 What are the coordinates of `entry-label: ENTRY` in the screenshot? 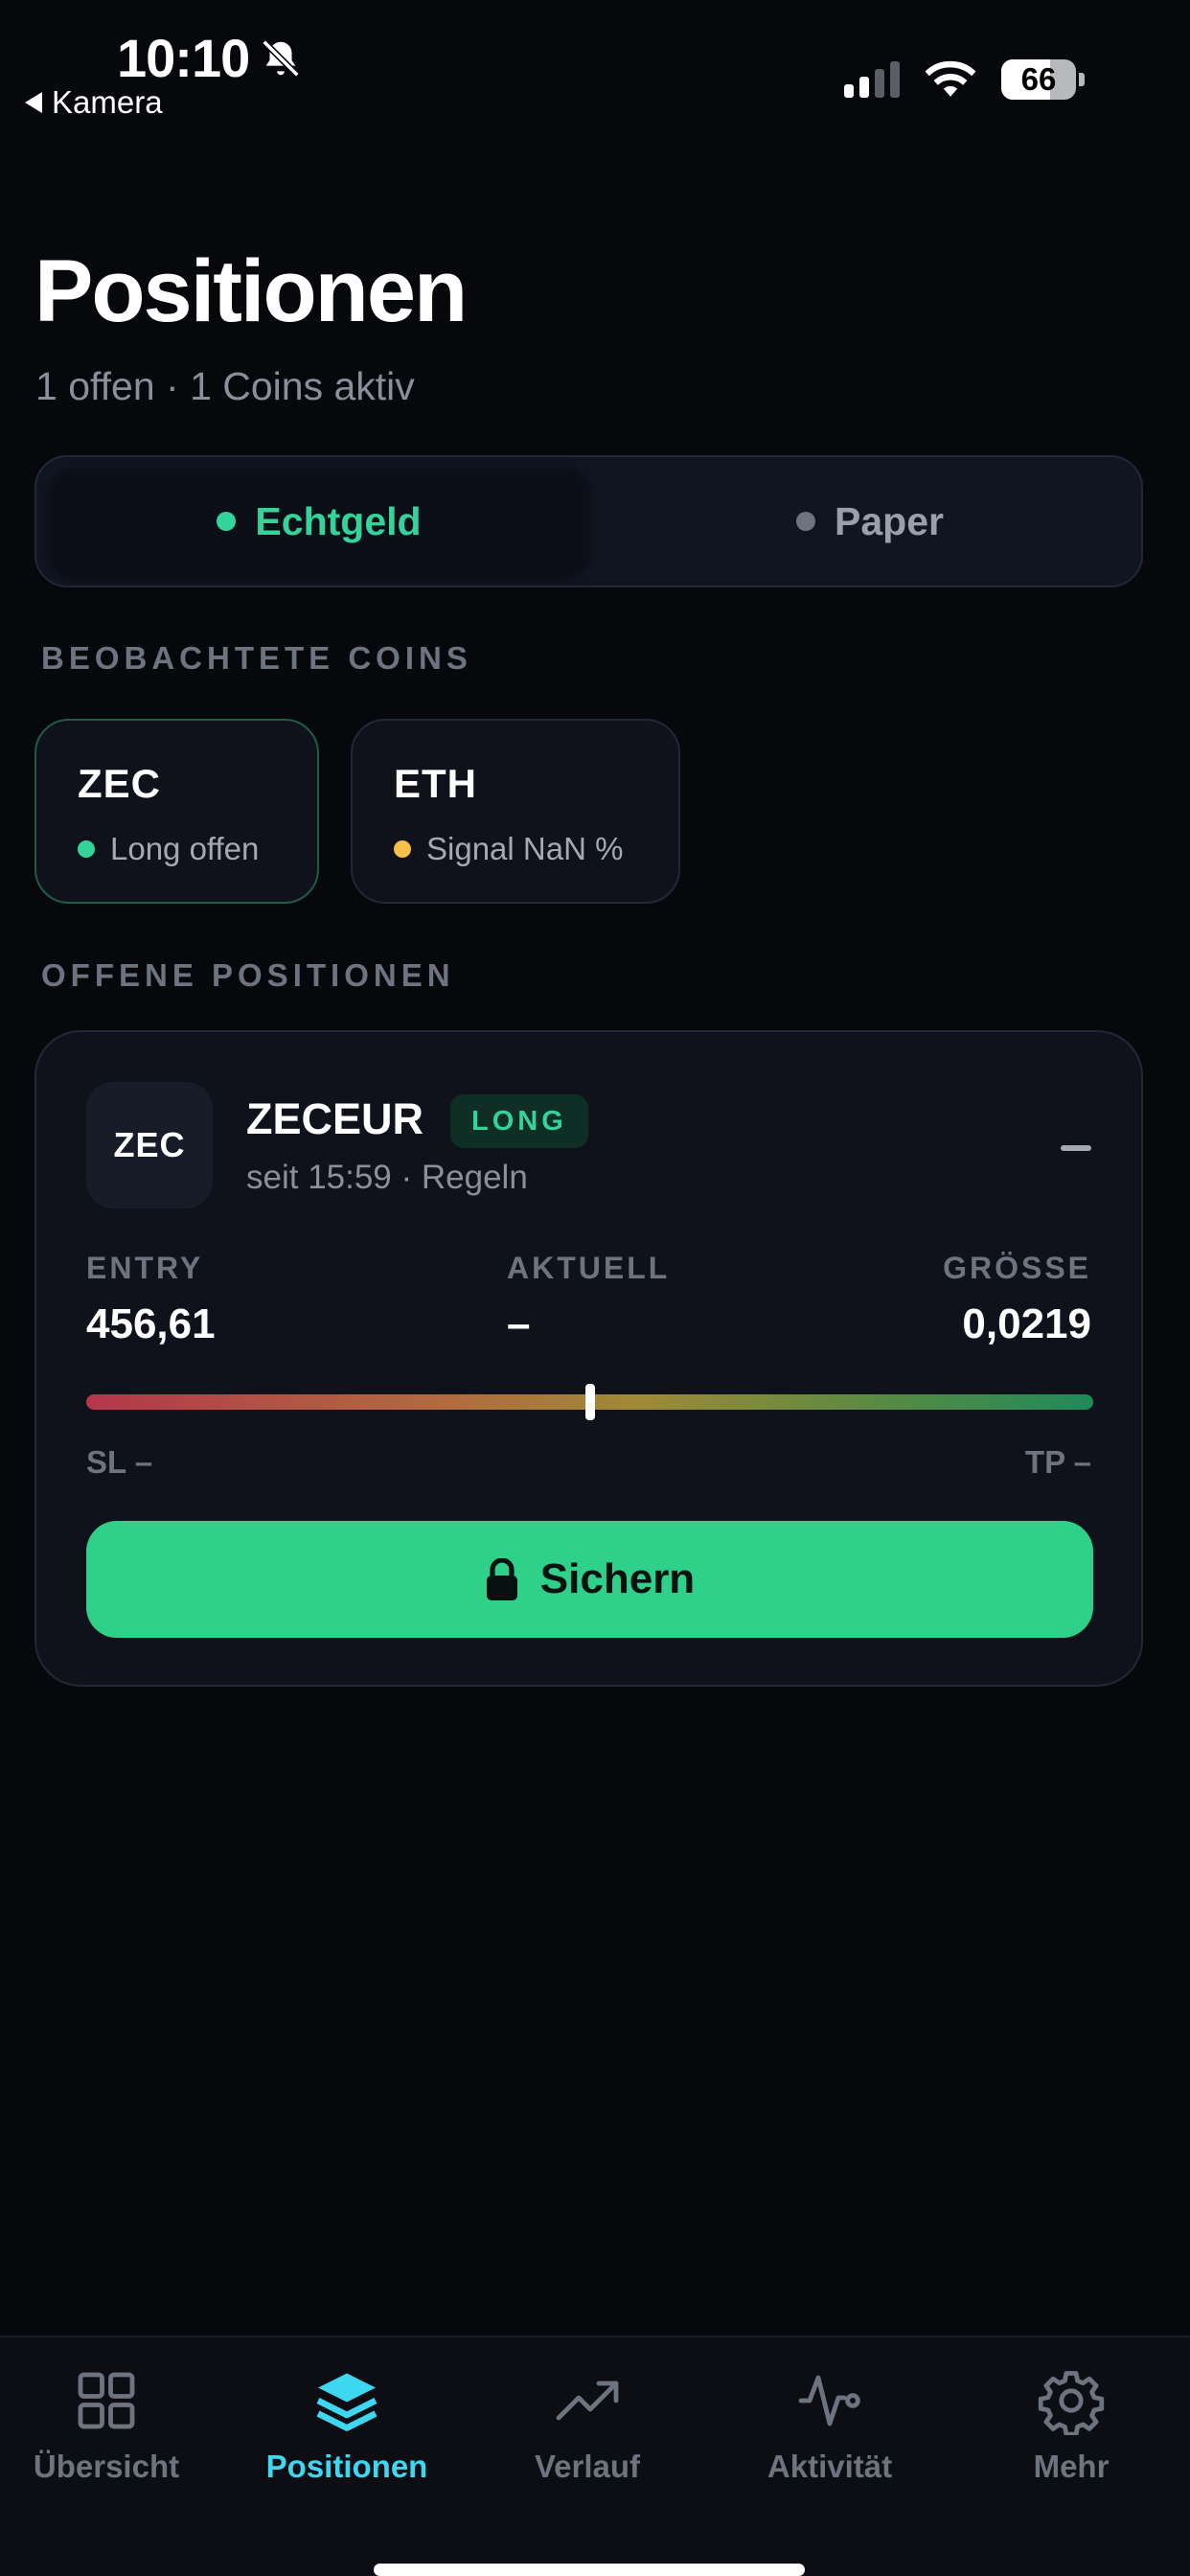 It's located at (145, 1268).